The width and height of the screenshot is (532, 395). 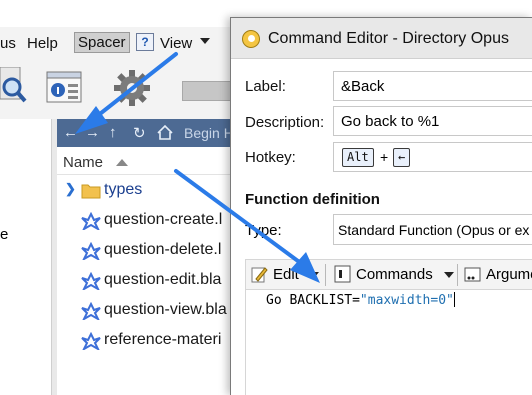 What do you see at coordinates (388, 342) in the screenshot?
I see `command-code-editor: Go BACKLIST="maxwidth=0"` at bounding box center [388, 342].